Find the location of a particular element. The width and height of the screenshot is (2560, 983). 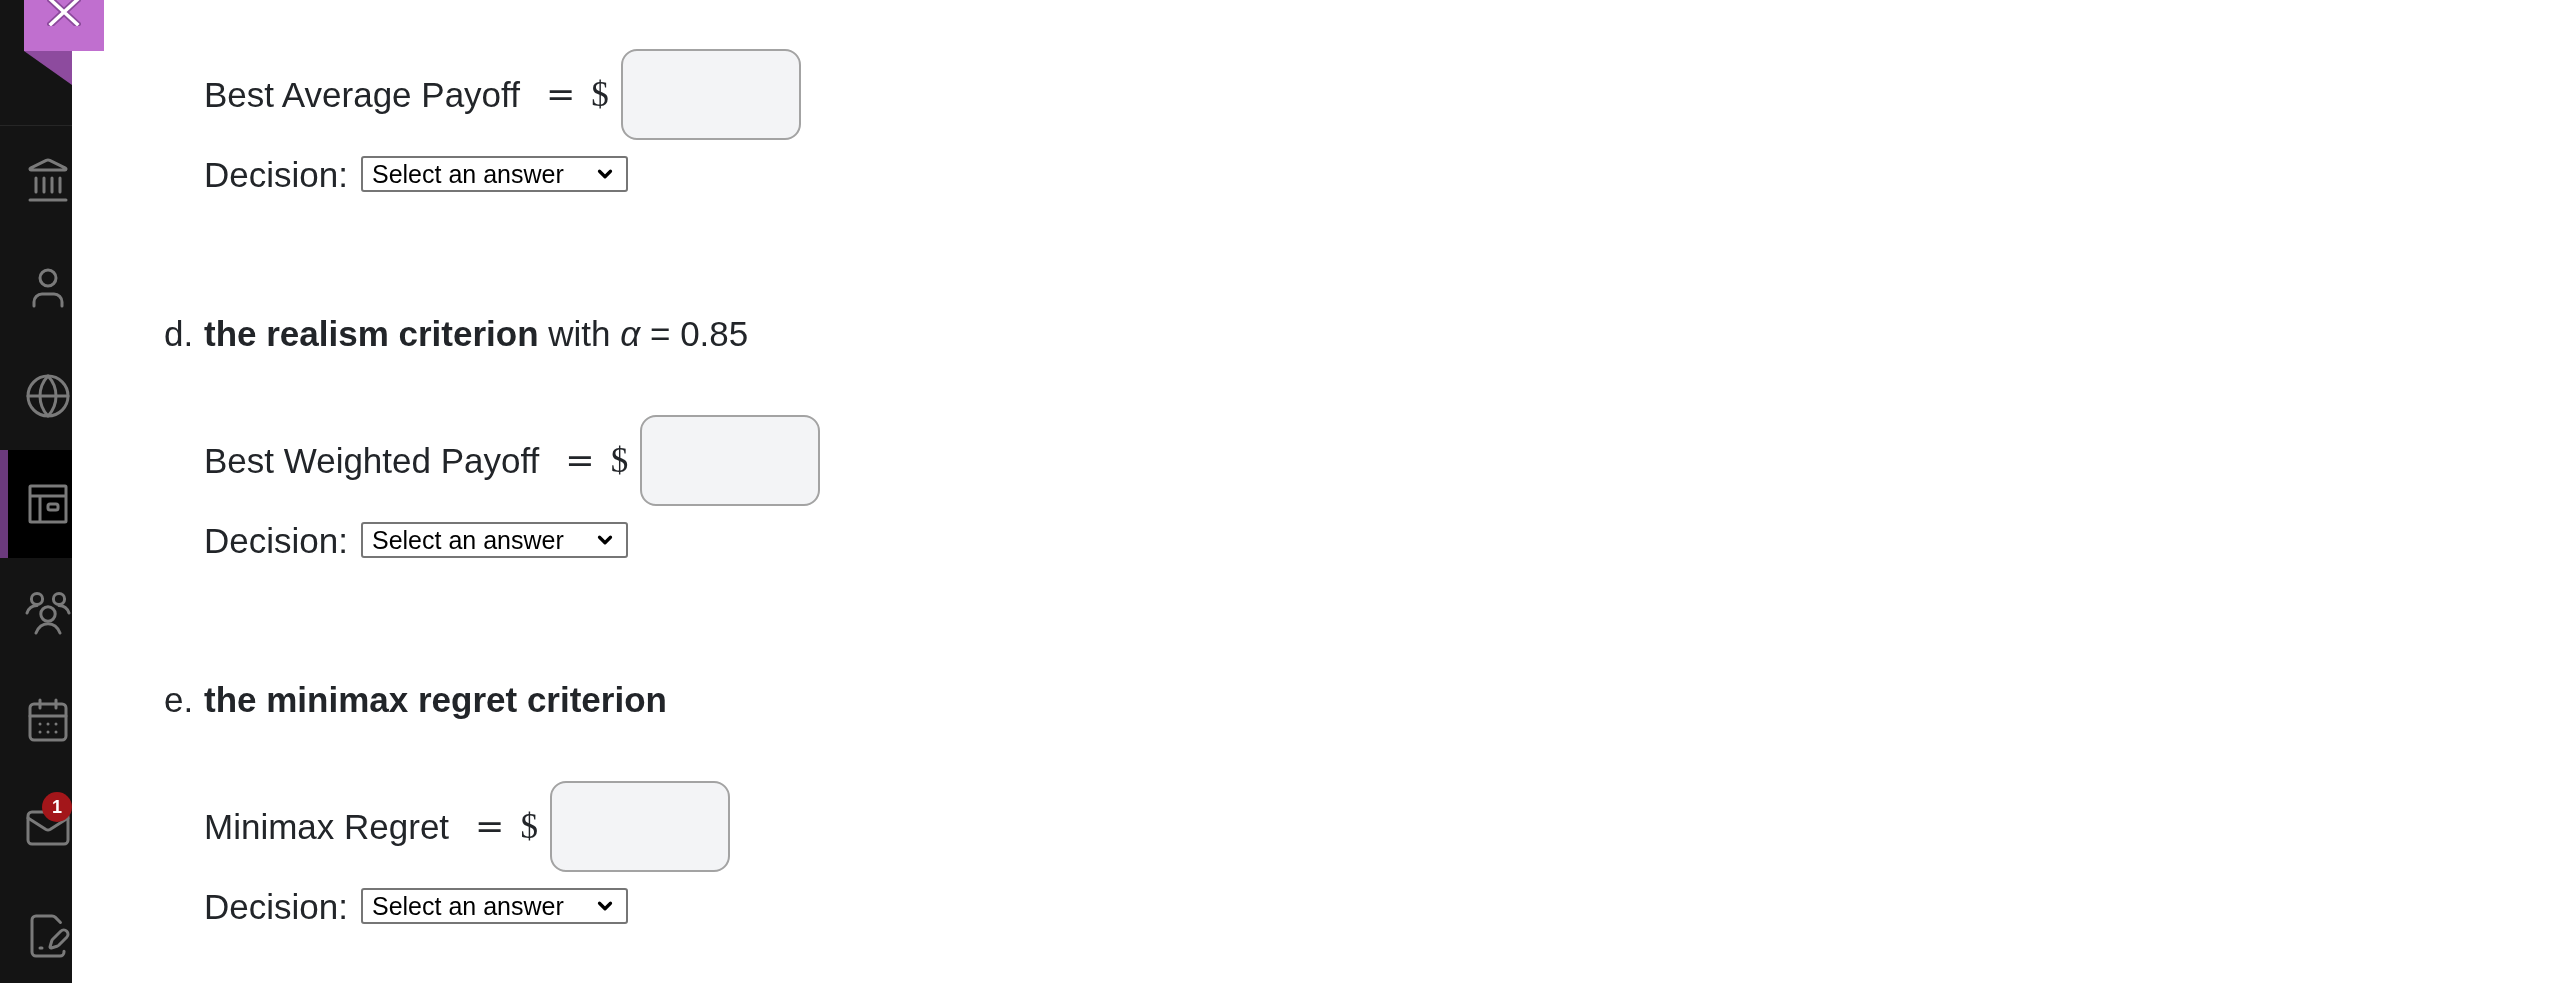

notification-badge: 1 is located at coordinates (57, 807).